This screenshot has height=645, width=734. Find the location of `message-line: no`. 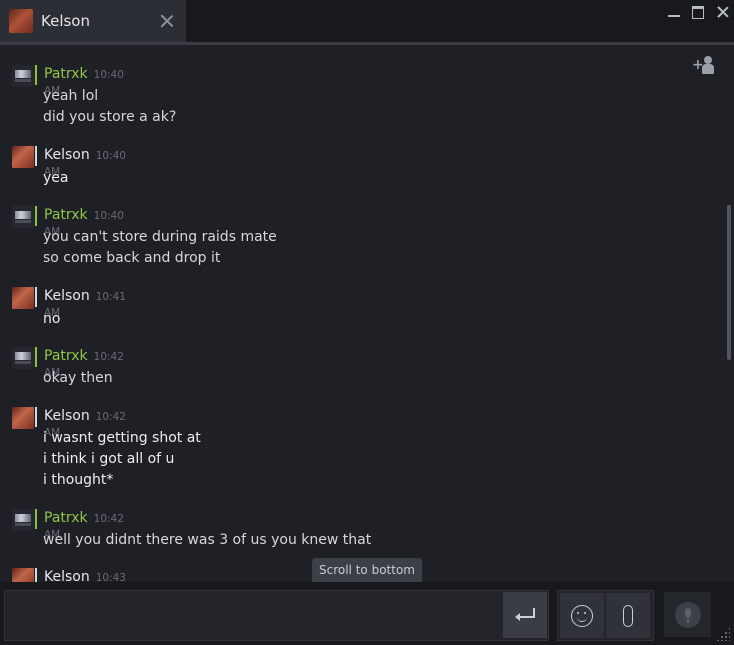

message-line: no is located at coordinates (52, 319).